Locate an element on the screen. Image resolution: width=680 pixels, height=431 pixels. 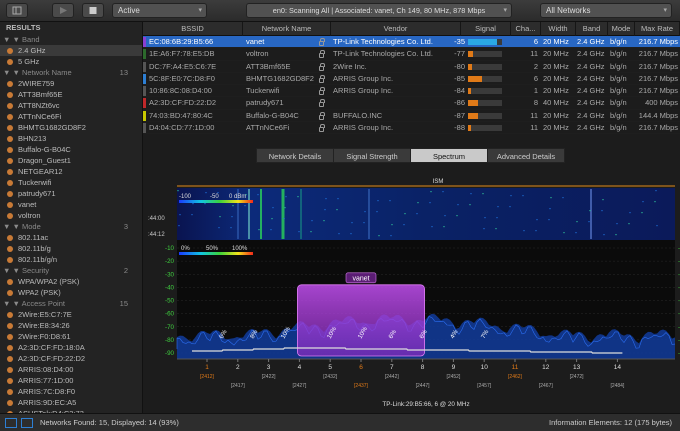
signal-cell: -86 is located at coordinates (459, 103).